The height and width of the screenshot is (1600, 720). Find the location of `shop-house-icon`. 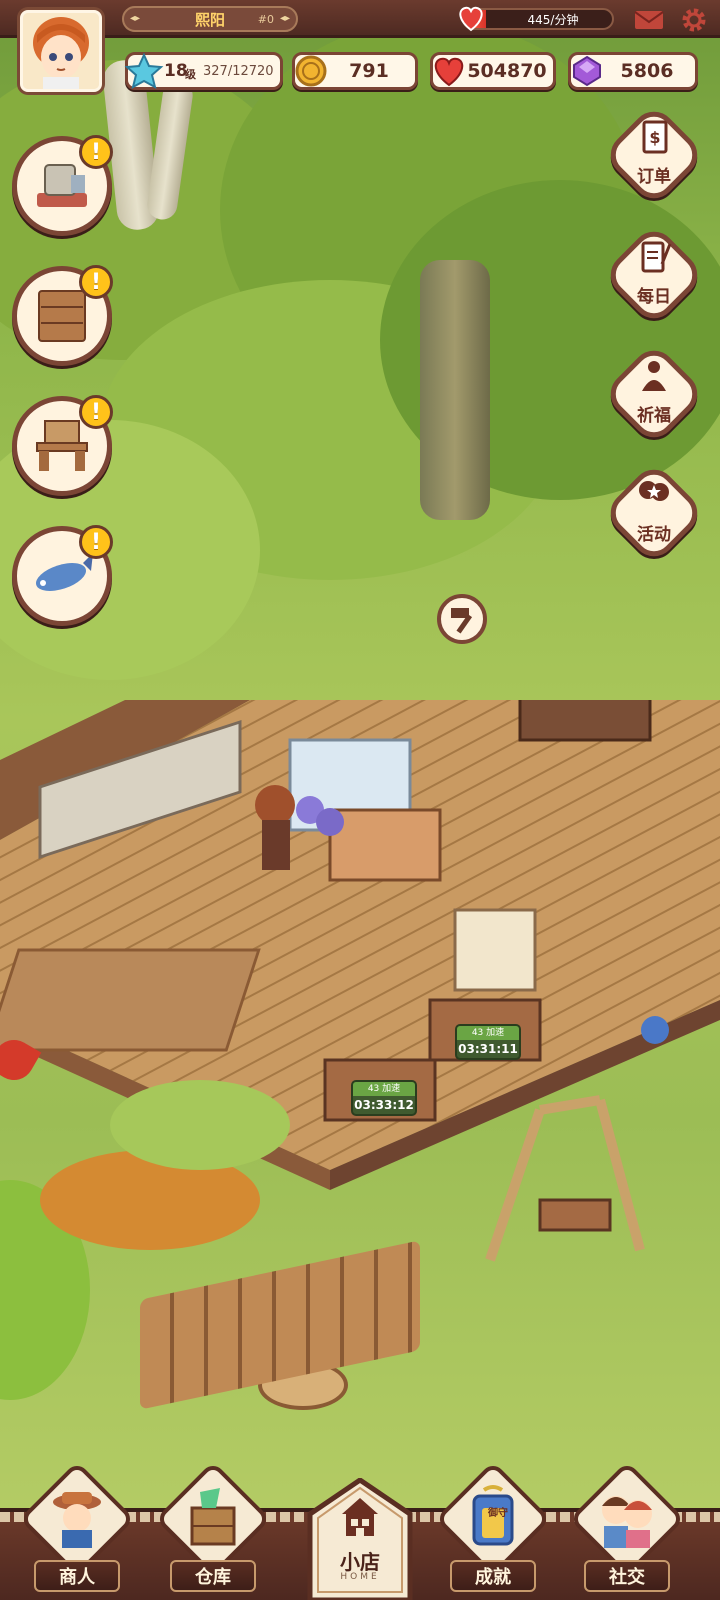

shop-house-icon is located at coordinates (360, 1517).